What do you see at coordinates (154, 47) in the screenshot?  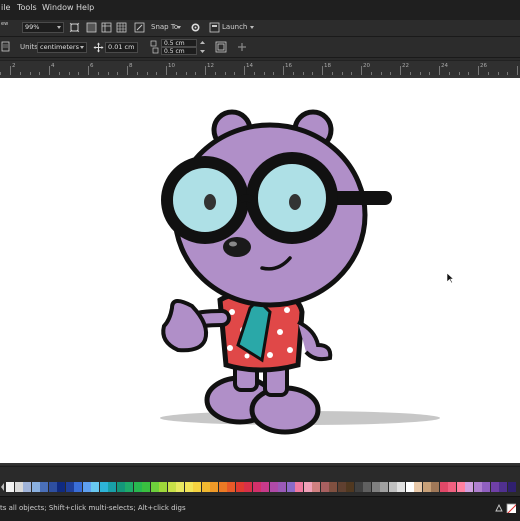 I see `duplicate-distance-icon` at bounding box center [154, 47].